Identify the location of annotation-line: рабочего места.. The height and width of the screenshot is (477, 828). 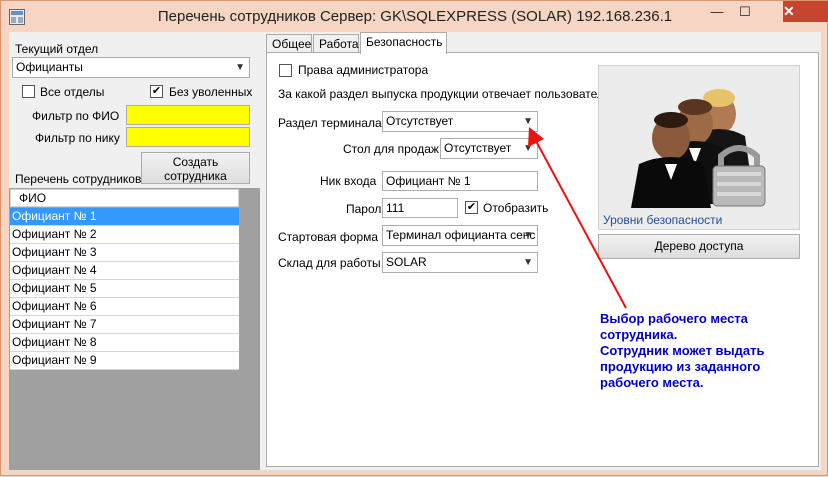
(652, 382).